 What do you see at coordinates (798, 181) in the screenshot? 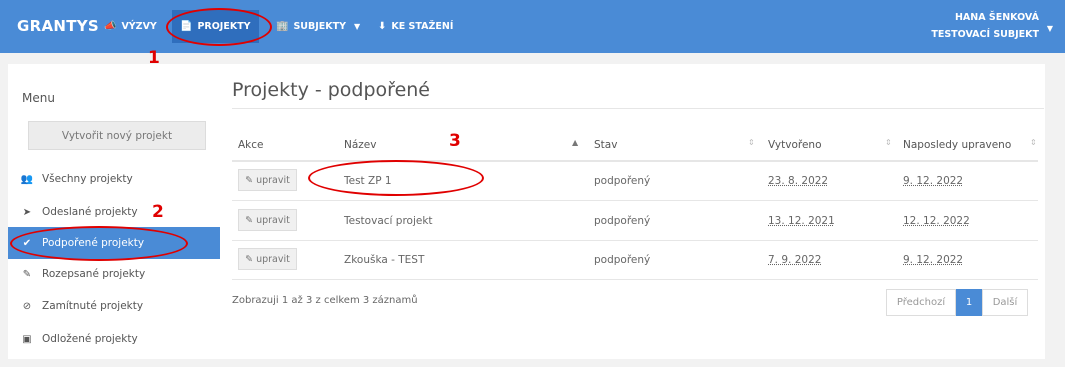
I see `project-created: 23. 8. 2022` at bounding box center [798, 181].